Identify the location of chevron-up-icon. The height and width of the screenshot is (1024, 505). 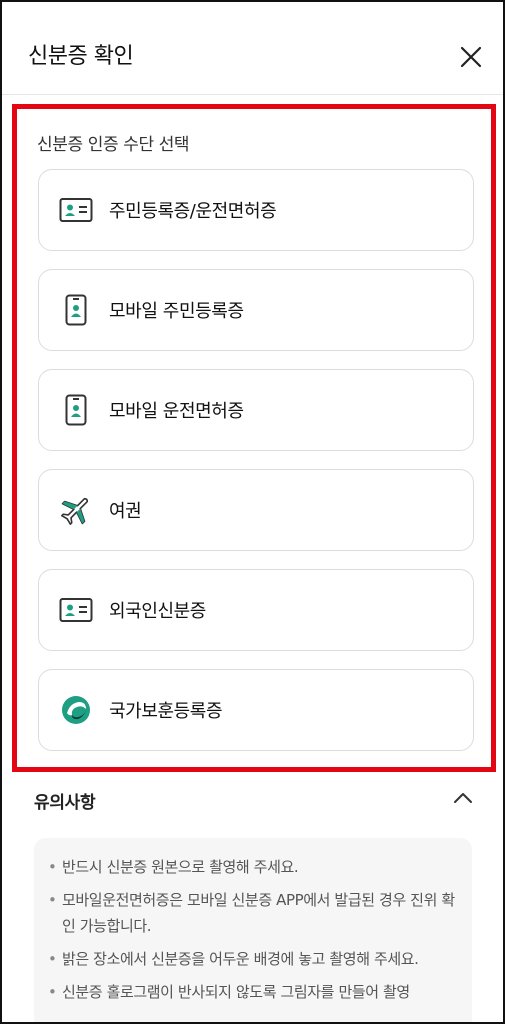
(463, 798).